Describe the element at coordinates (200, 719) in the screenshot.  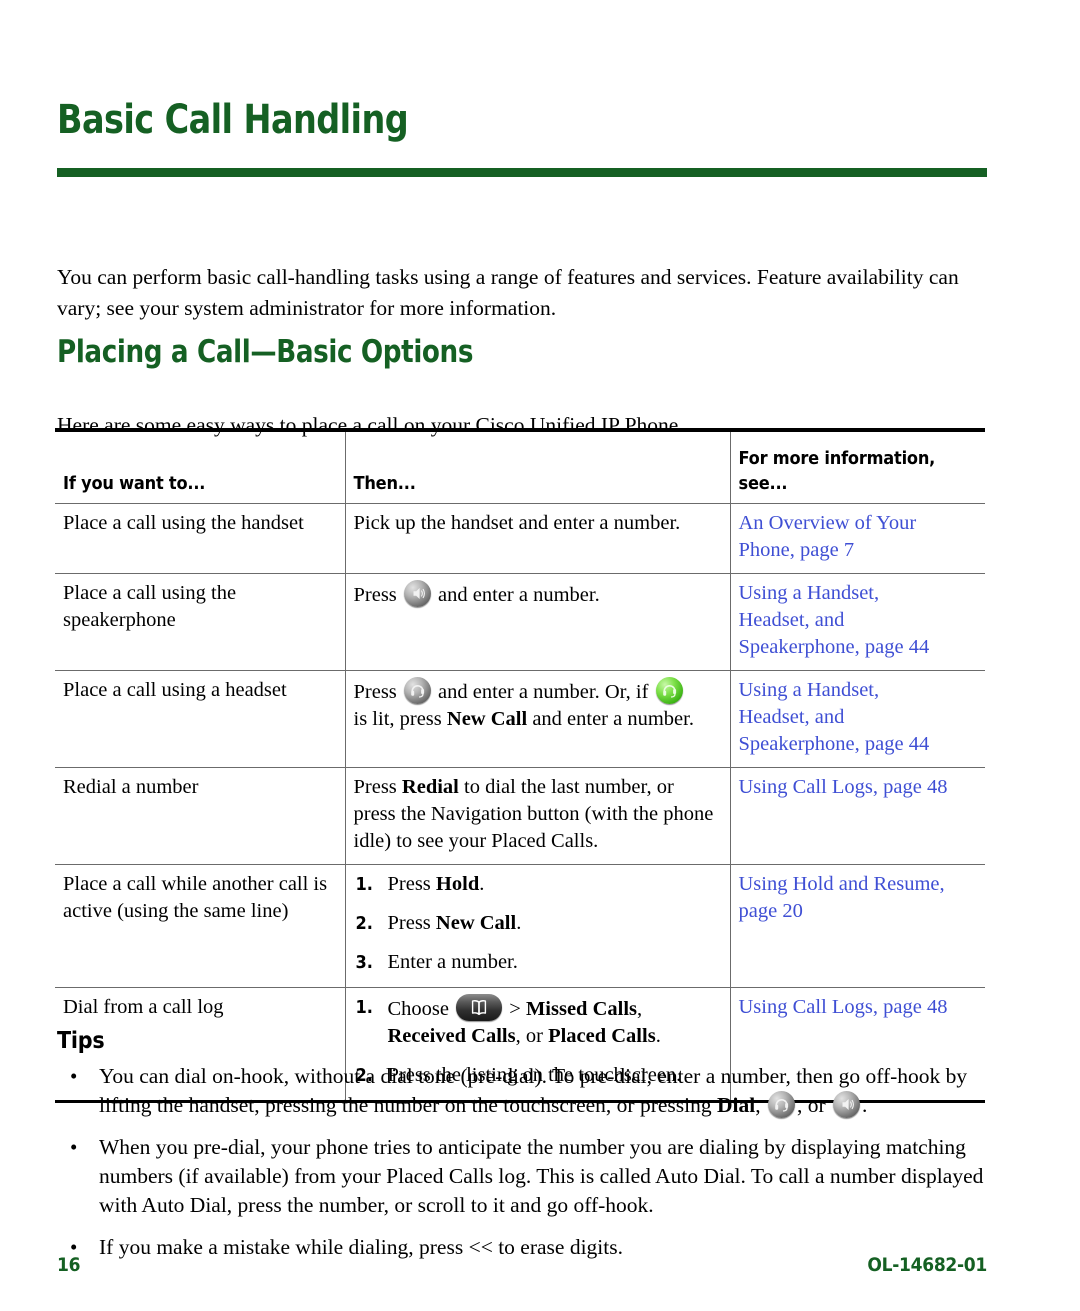
I see `task-cell: Place a call using a headset` at that location.